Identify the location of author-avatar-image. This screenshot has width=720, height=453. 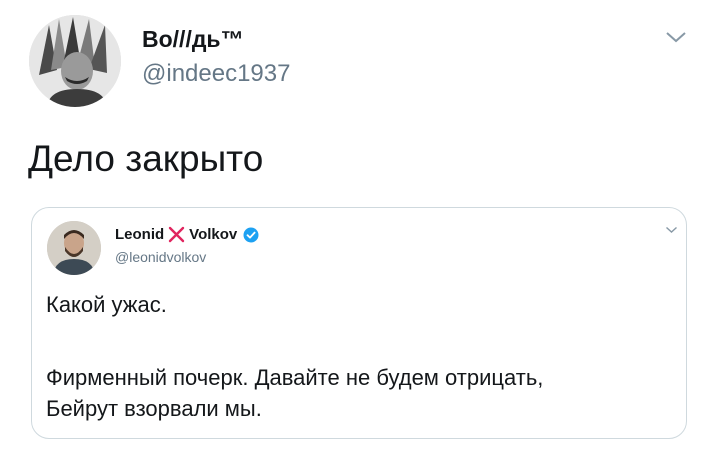
(75, 61).